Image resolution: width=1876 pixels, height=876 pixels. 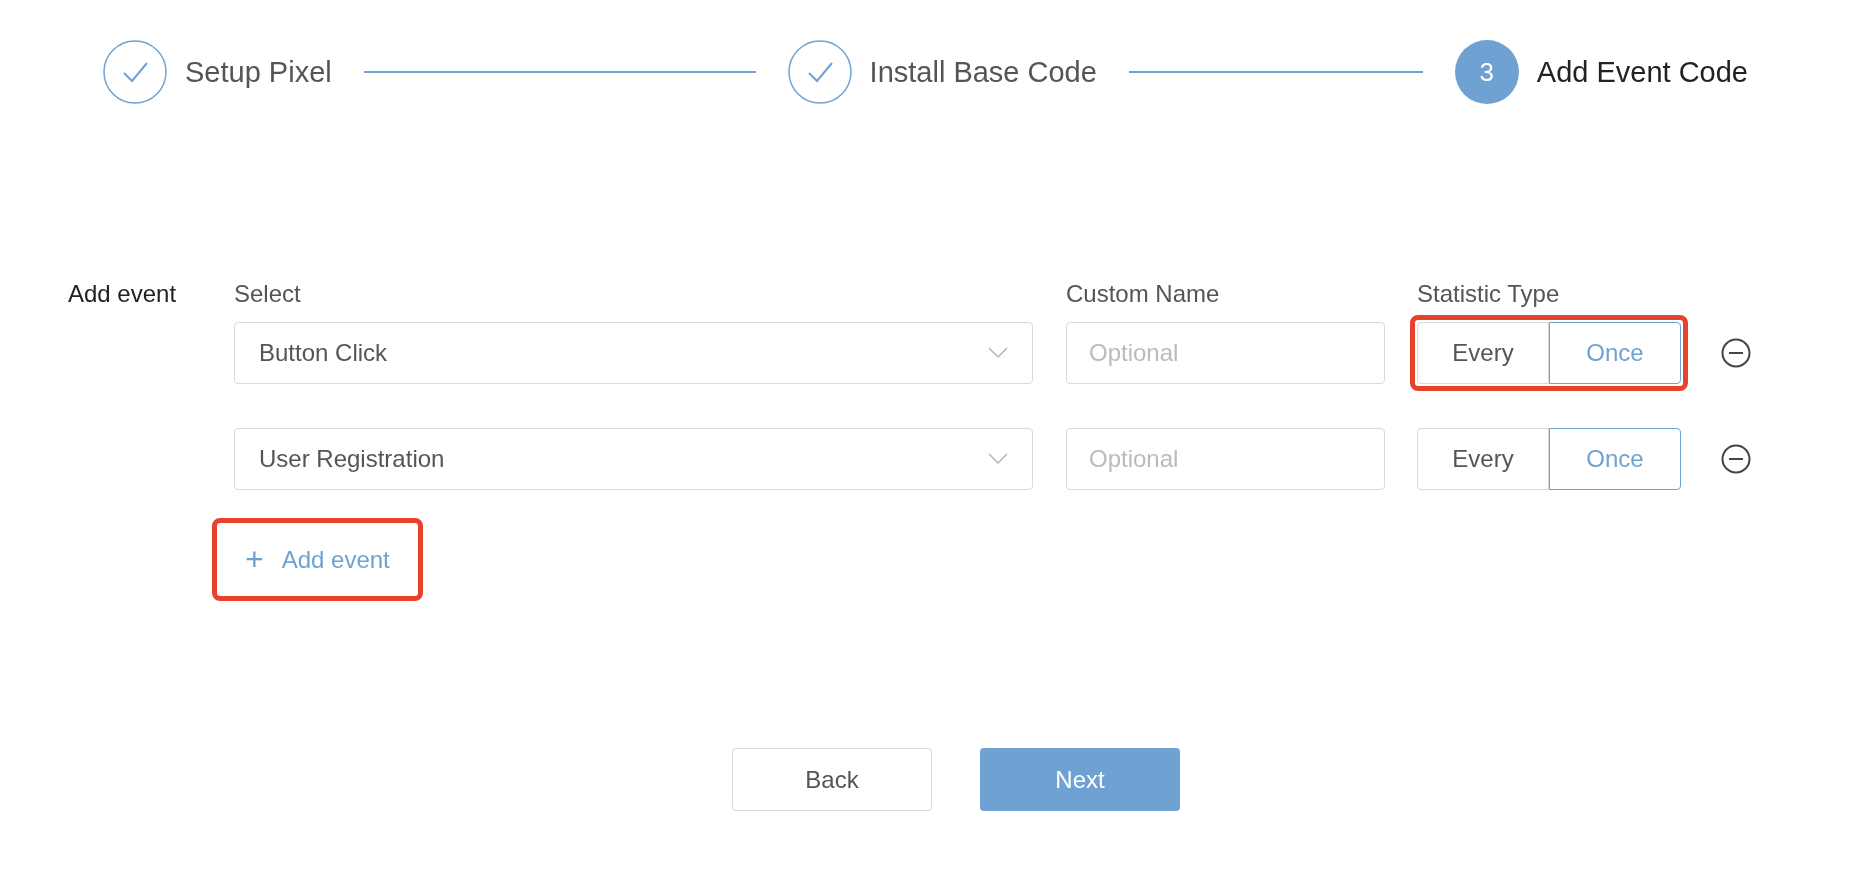 I want to click on column-header: Select, so click(x=268, y=294).